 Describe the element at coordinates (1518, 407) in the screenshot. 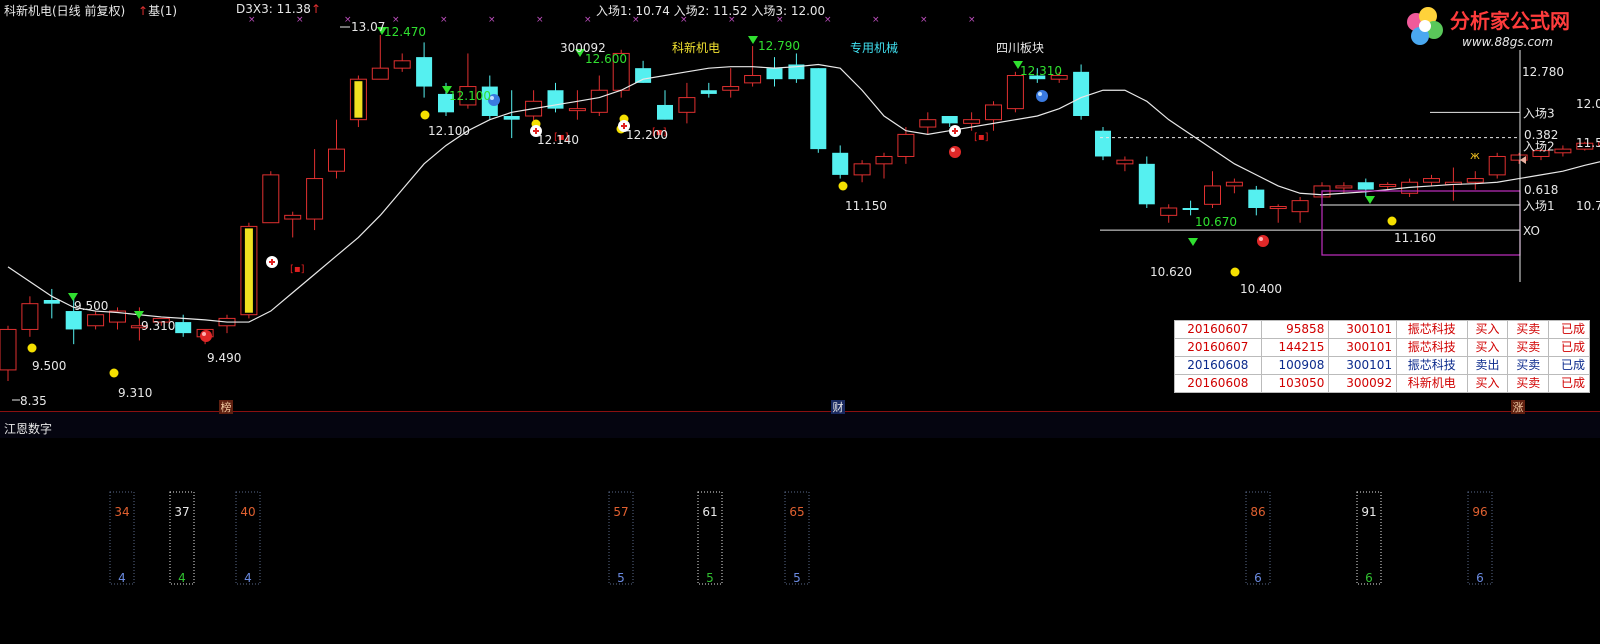

I see `event-tag: 涨` at that location.